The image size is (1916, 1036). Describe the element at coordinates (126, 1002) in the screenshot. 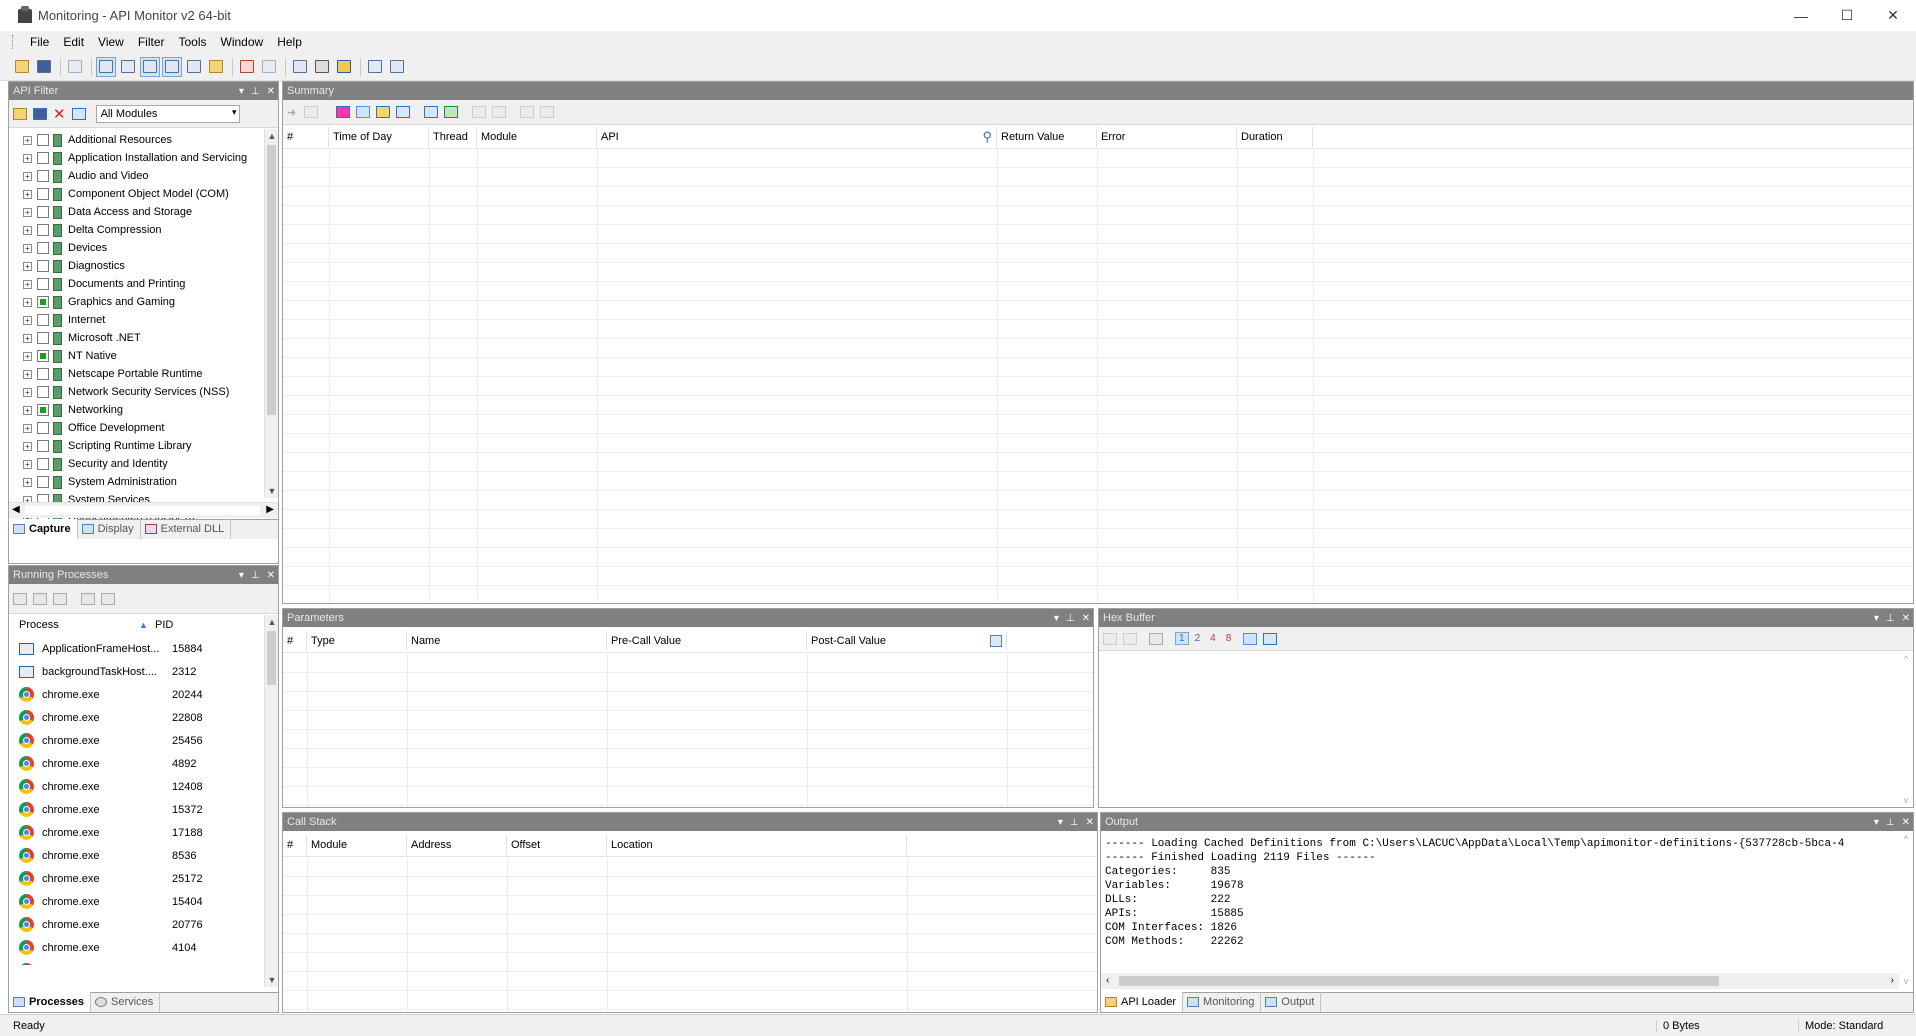

I see `tab-services: Services` at that location.